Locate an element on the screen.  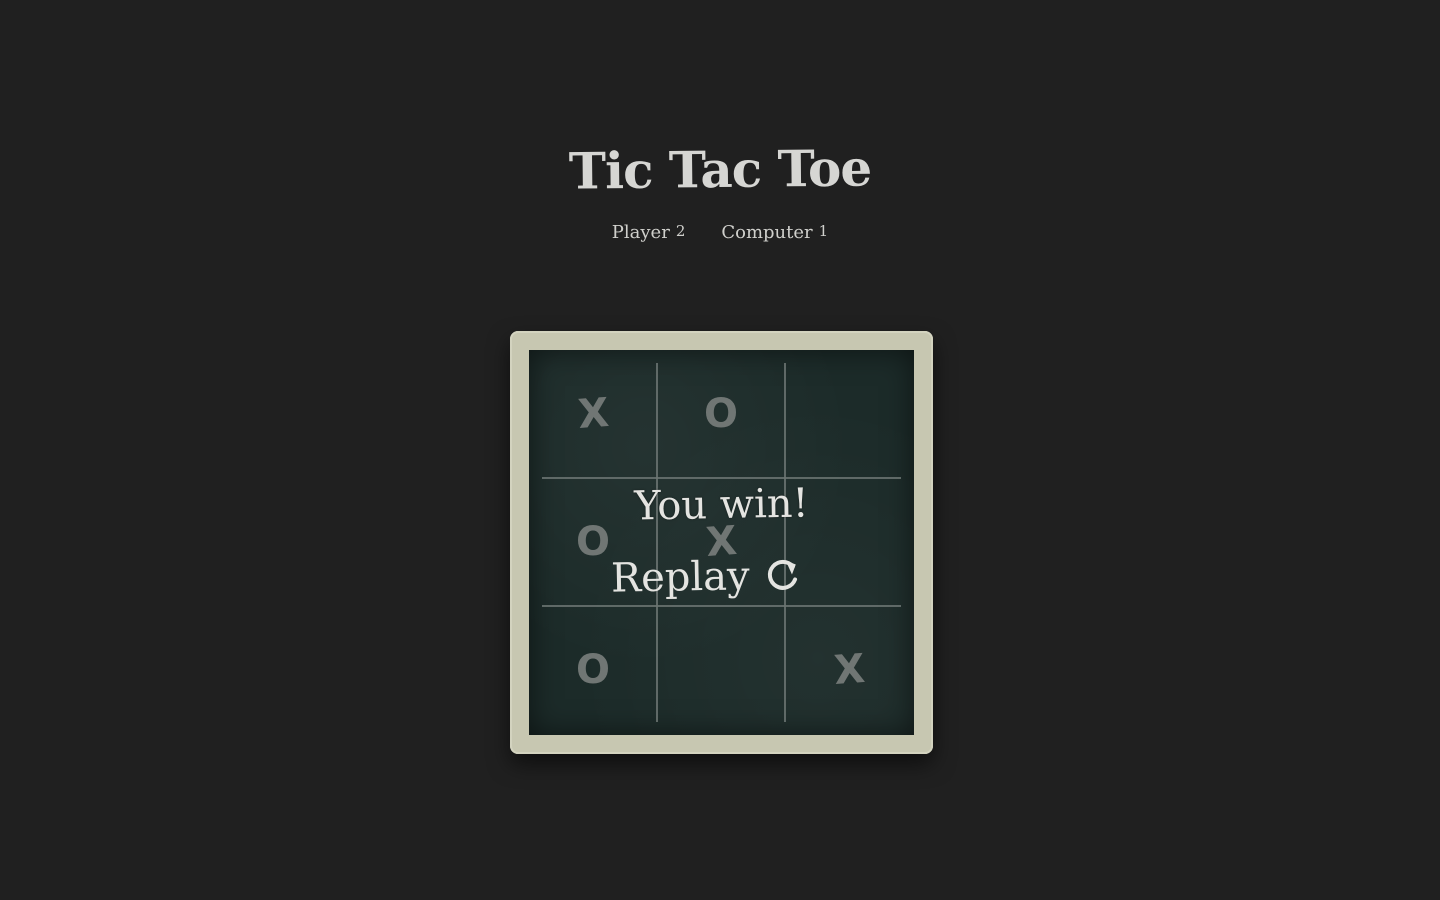
board-cell-2: O is located at coordinates (721, 414).